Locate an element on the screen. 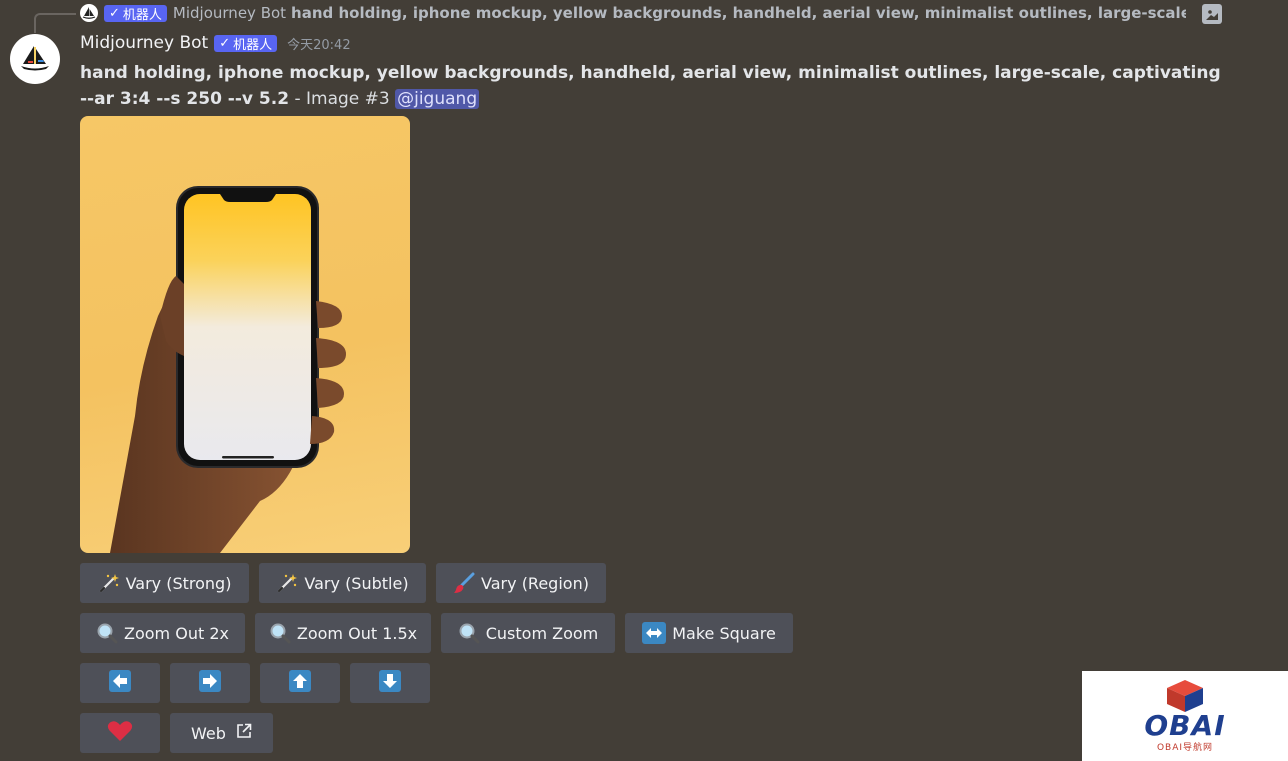  zoom-out-2x-label: Zoom Out 2x is located at coordinates (176, 633).